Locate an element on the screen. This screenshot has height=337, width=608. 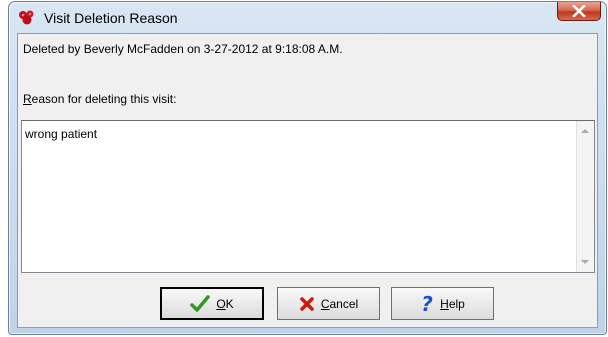
question-icon: ? is located at coordinates (427, 304).